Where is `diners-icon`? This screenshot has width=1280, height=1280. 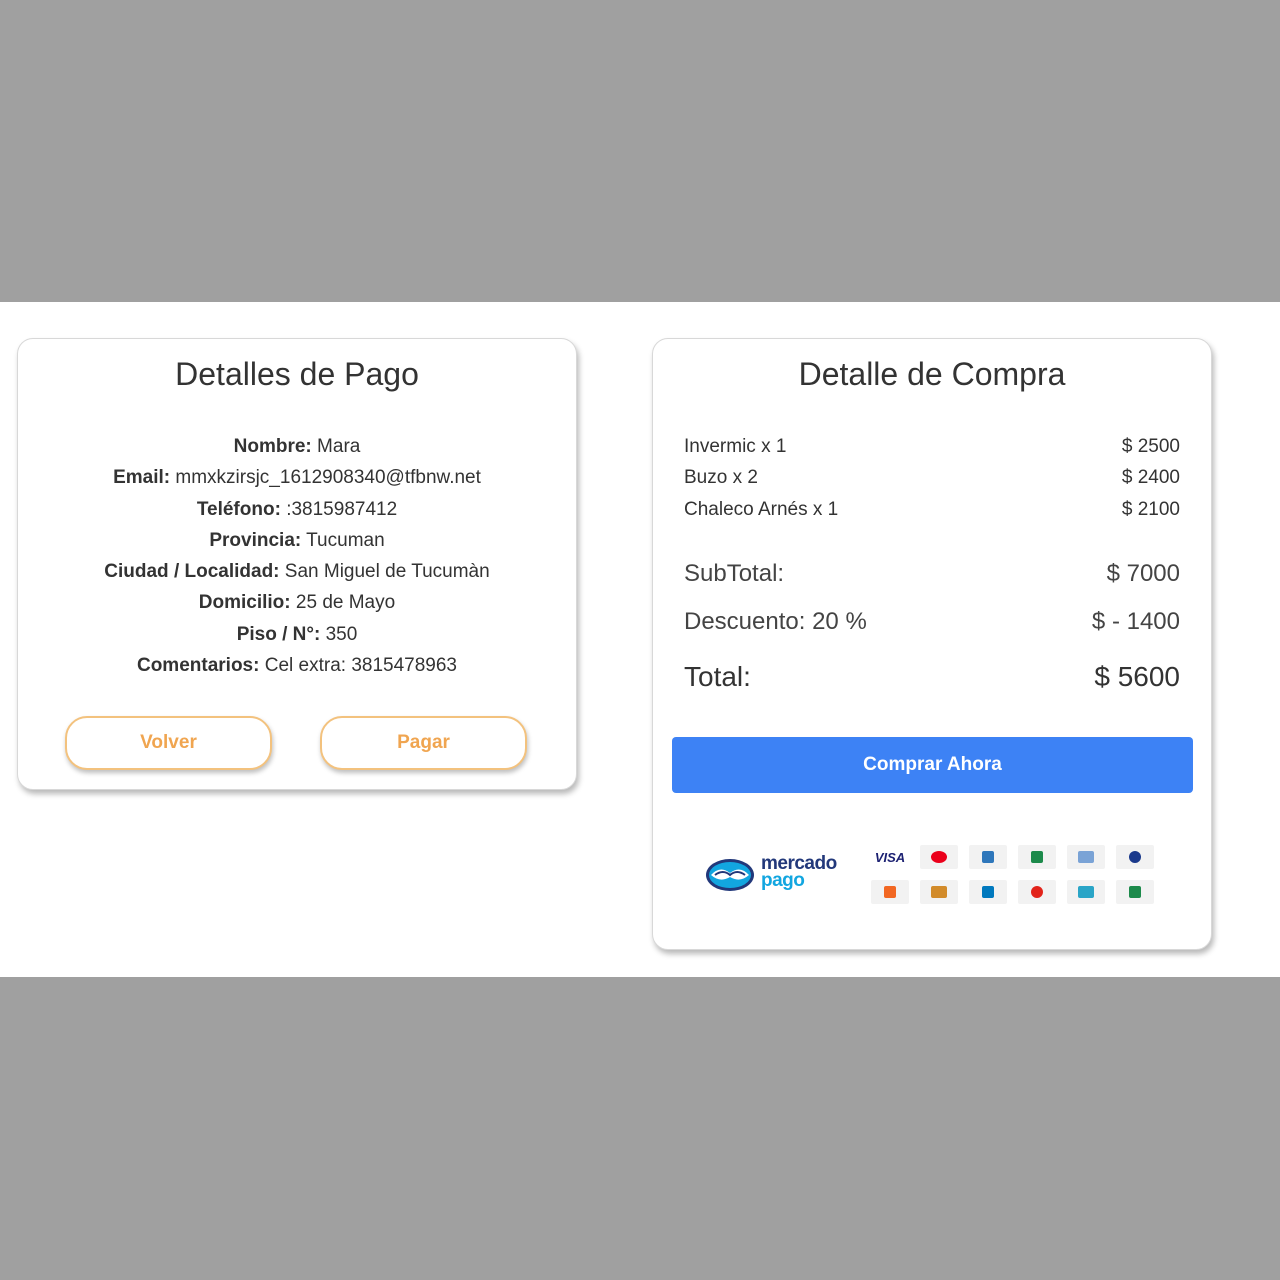 diners-icon is located at coordinates (988, 892).